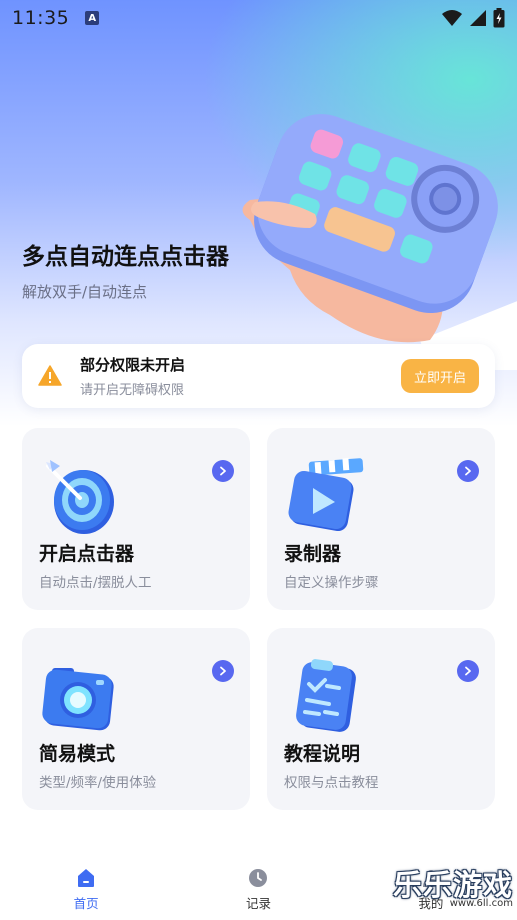 The width and height of the screenshot is (517, 920). Describe the element at coordinates (379, 242) in the screenshot. I see `remote-control-illustration` at that location.